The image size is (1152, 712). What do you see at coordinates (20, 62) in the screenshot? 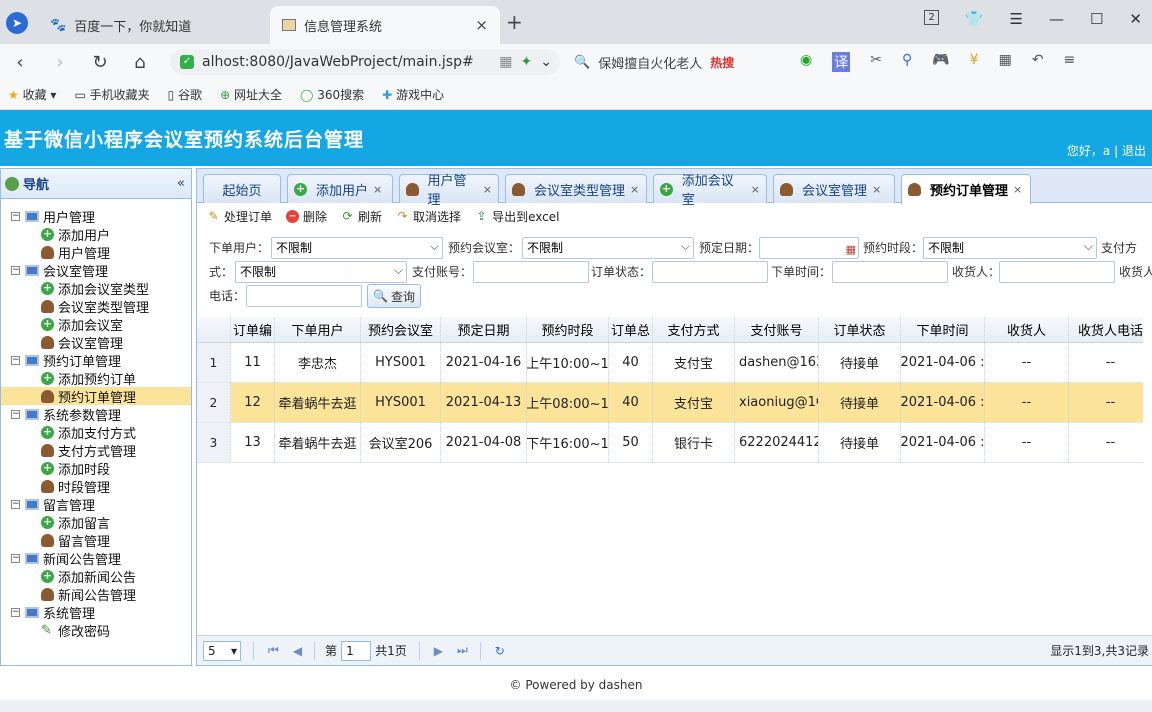
I see `back-icon: ‹` at bounding box center [20, 62].